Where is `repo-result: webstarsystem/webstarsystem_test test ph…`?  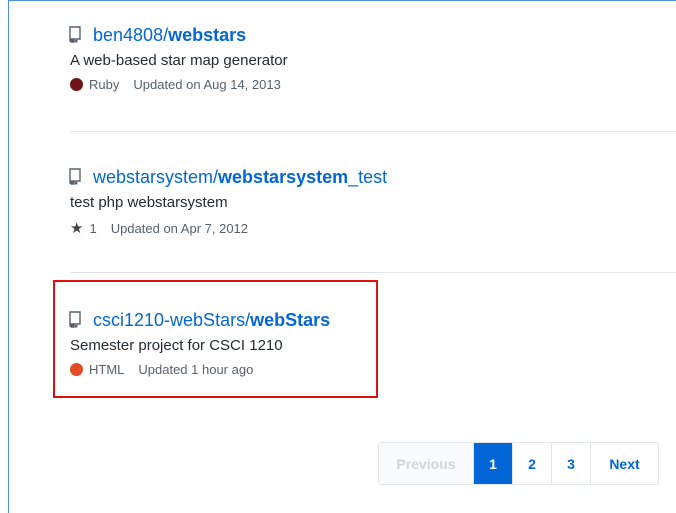
repo-result: webstarsystem/webstarsystem_test test ph… is located at coordinates (227, 200).